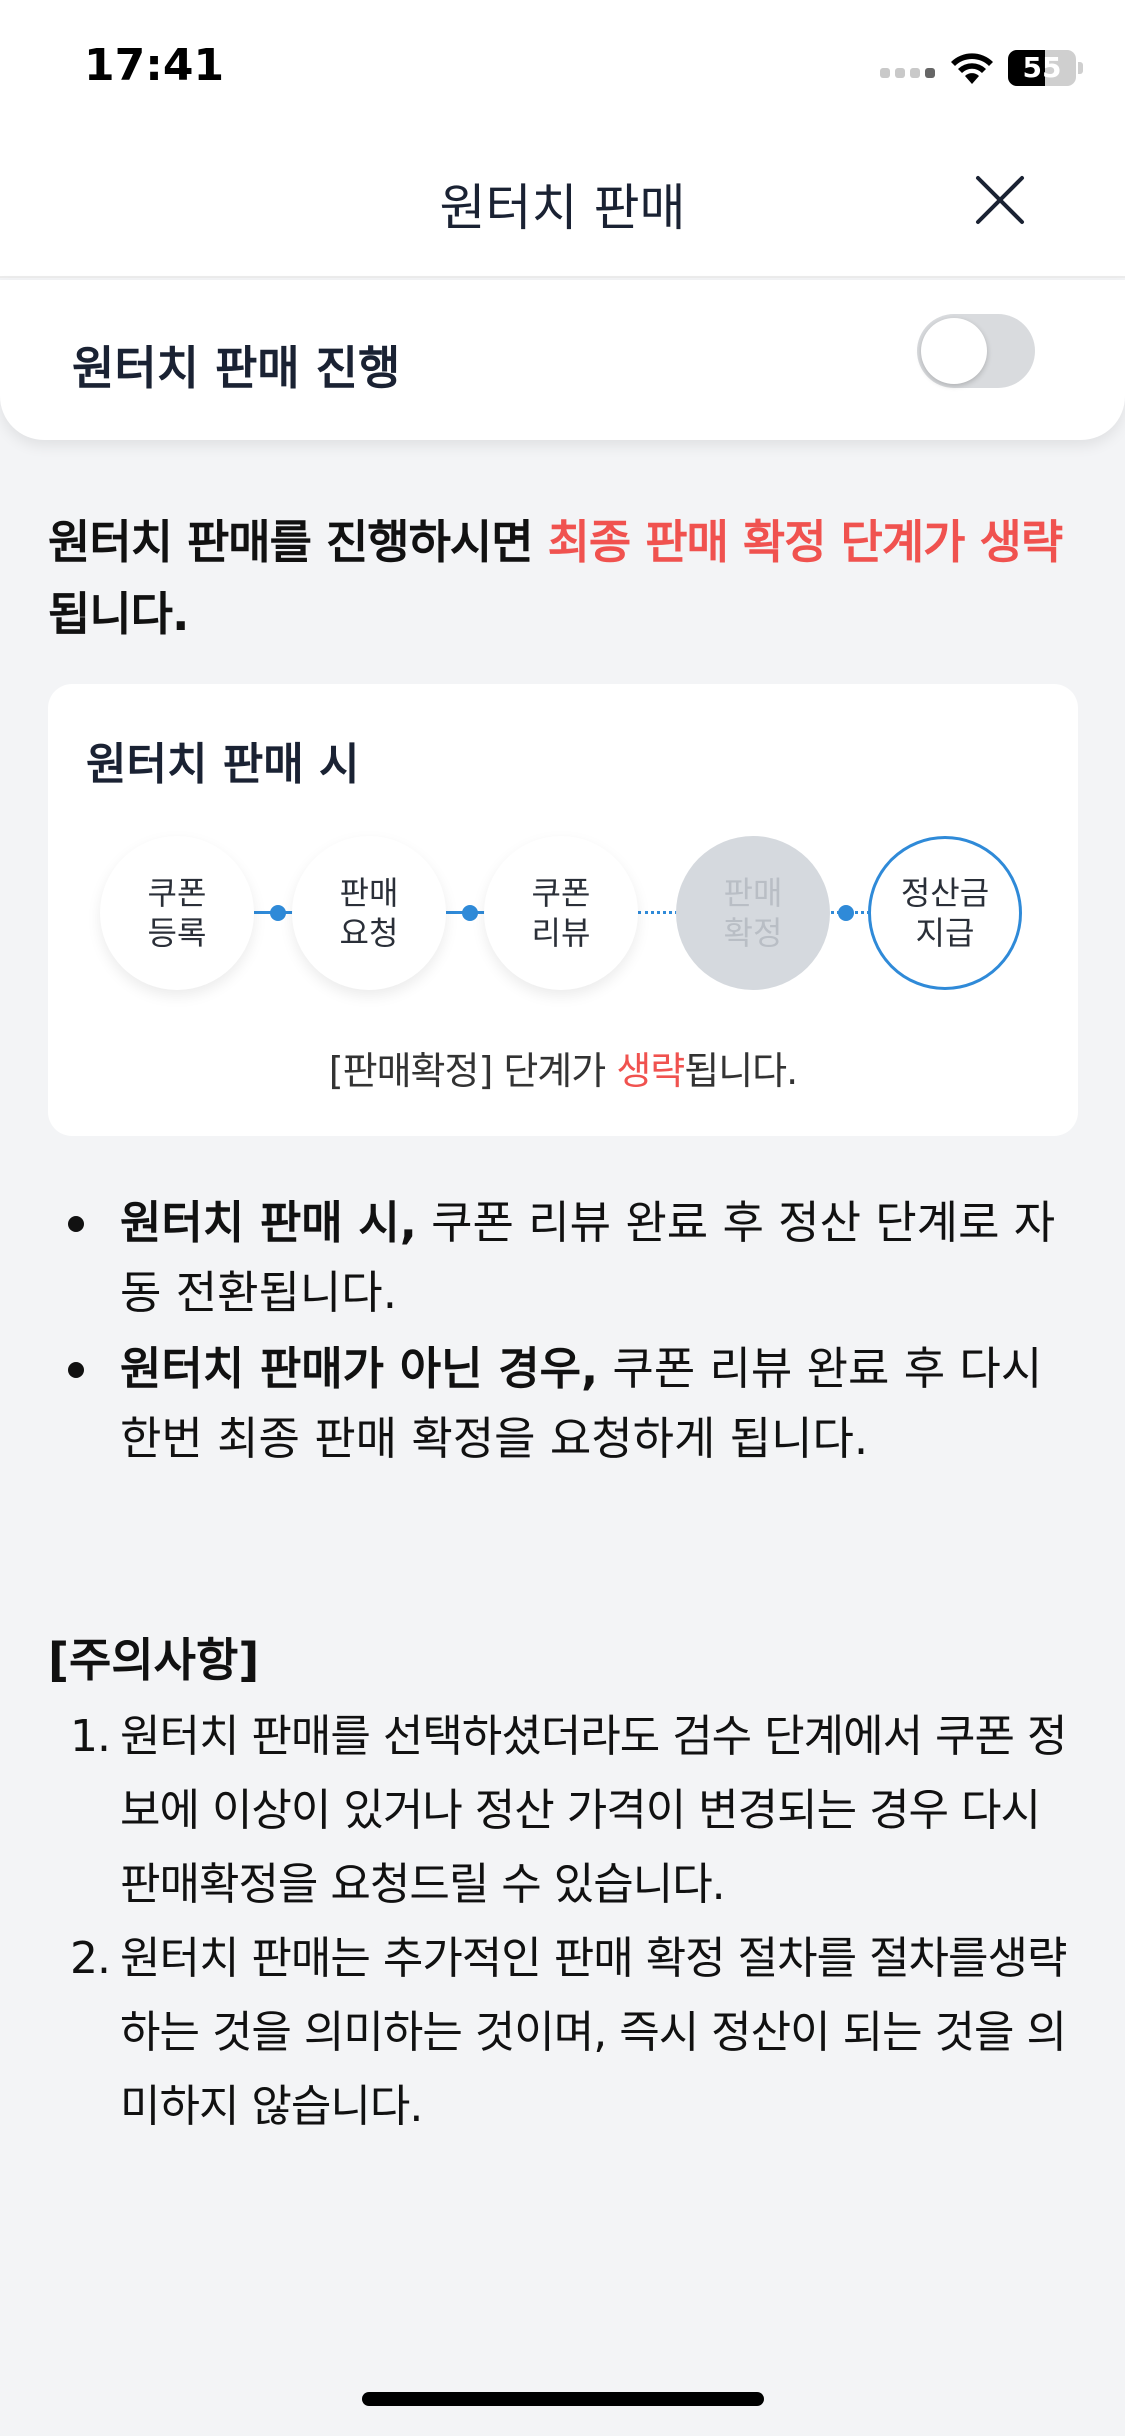  What do you see at coordinates (154, 65) in the screenshot?
I see `status-time: 17:41` at bounding box center [154, 65].